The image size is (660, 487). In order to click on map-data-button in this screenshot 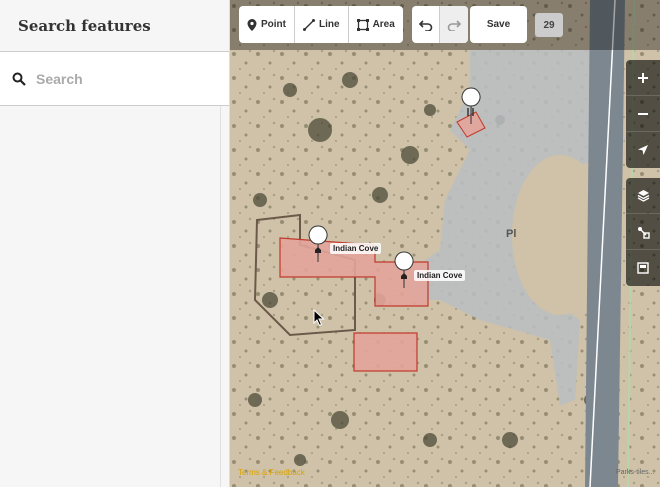, I will do `click(643, 232)`.